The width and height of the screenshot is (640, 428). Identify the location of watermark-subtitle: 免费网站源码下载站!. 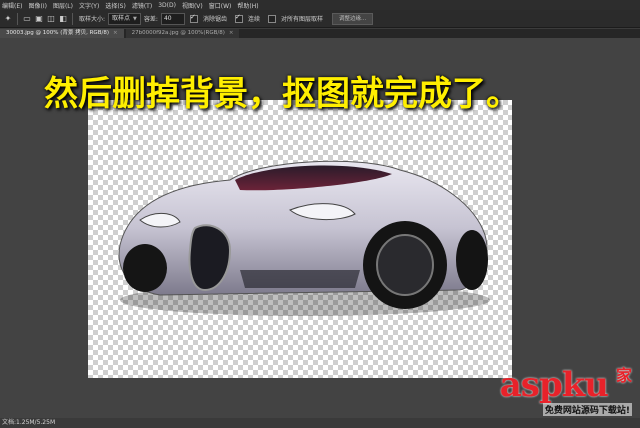
(587, 409).